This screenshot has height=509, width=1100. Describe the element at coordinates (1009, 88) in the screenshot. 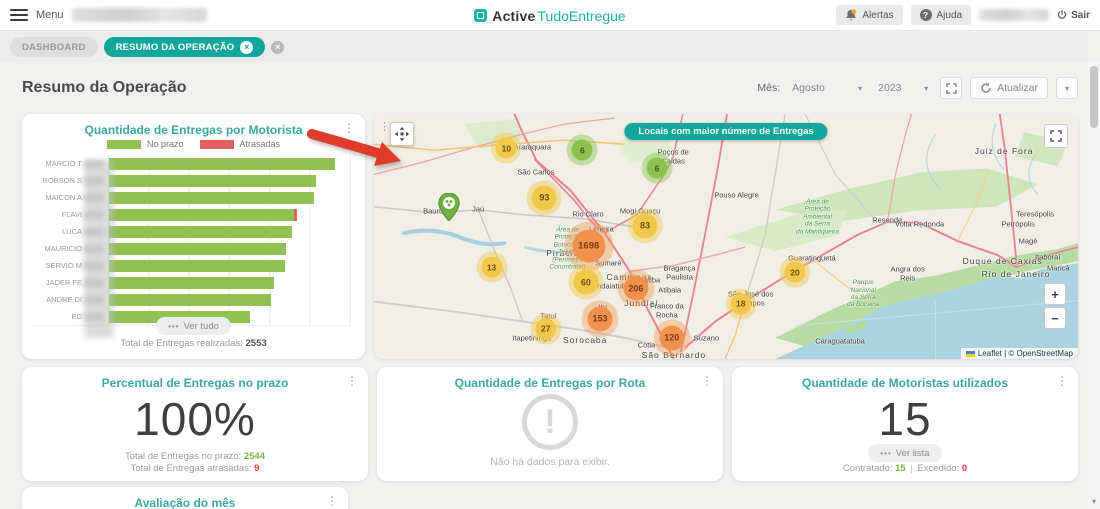

I see `refresh-button: Atualizar` at that location.